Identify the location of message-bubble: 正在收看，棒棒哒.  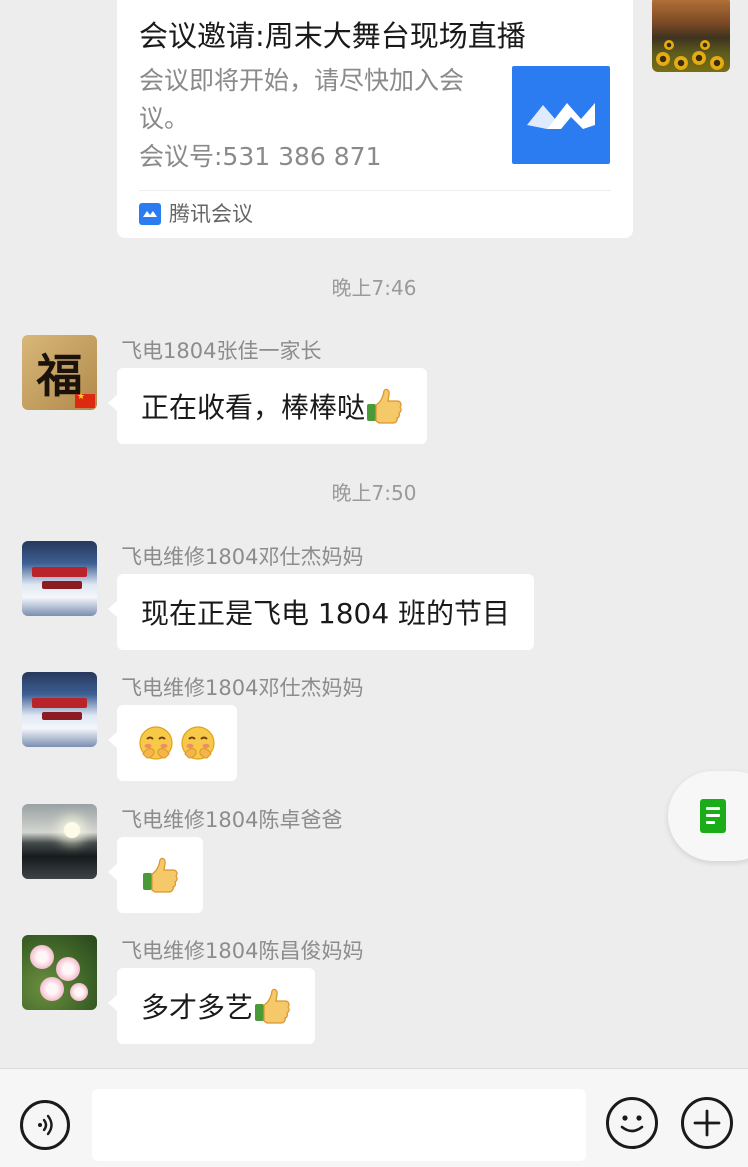
(267, 406).